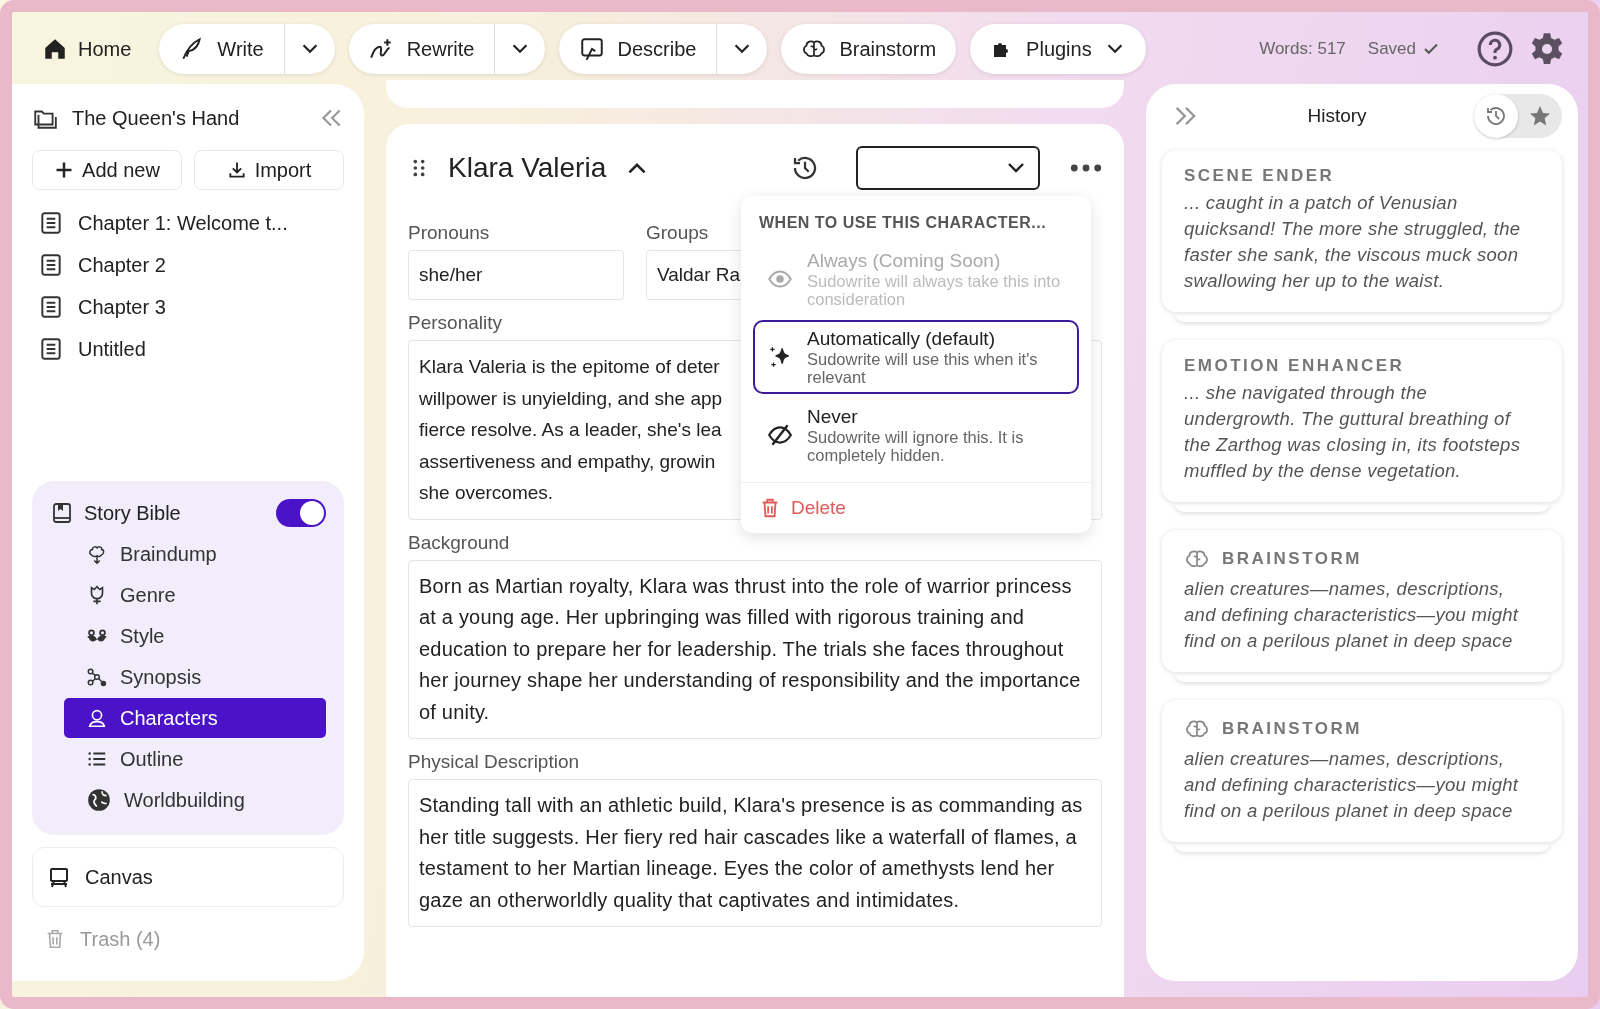 This screenshot has height=1009, width=1600. What do you see at coordinates (132, 513) in the screenshot?
I see `story-bible-label: Story Bible` at bounding box center [132, 513].